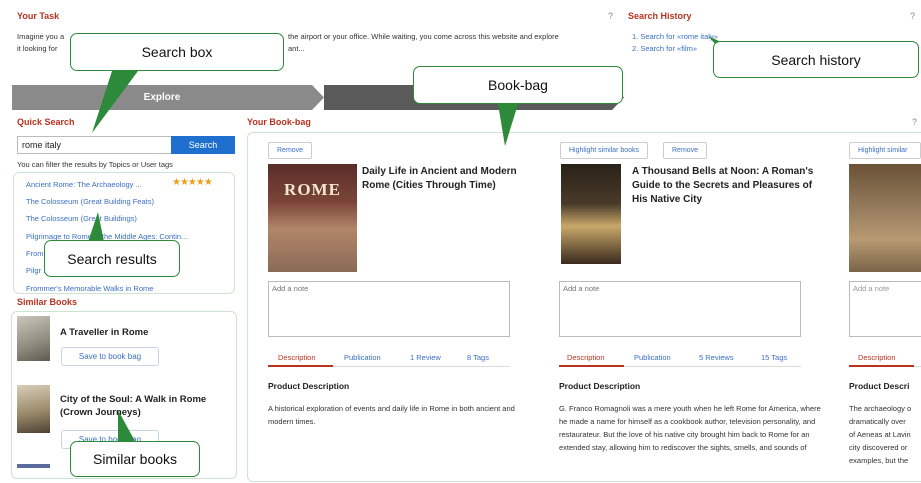 This screenshot has width=921, height=483. I want to click on callout-search-box: Search box, so click(177, 52).